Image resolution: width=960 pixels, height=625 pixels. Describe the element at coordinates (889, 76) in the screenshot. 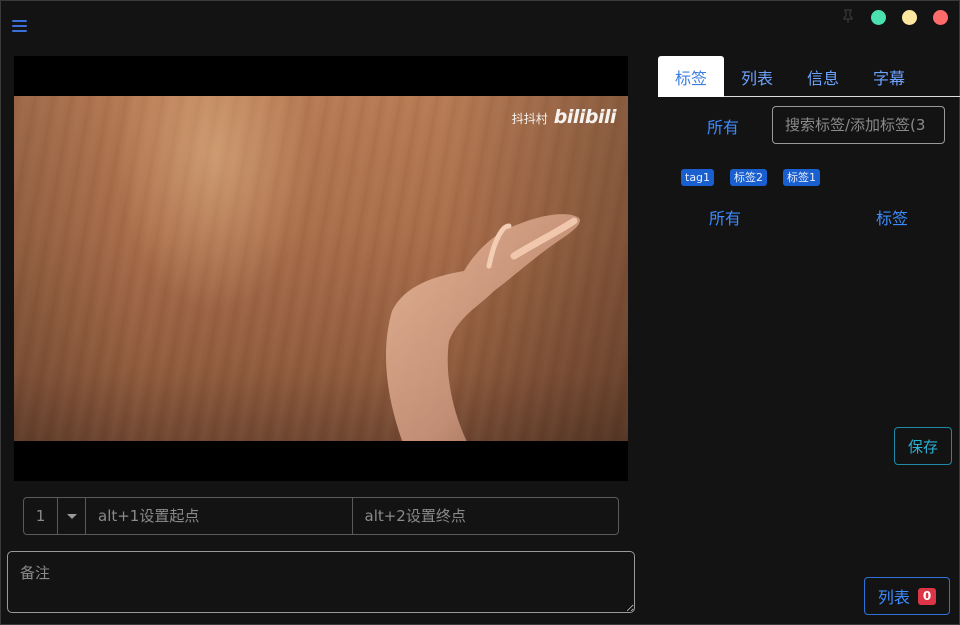

I see `tab-subtitles: 字幕` at that location.